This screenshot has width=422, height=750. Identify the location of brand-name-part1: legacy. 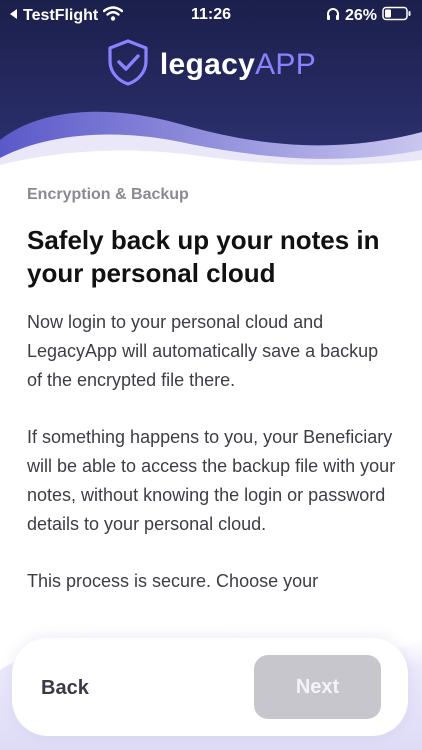
(207, 64).